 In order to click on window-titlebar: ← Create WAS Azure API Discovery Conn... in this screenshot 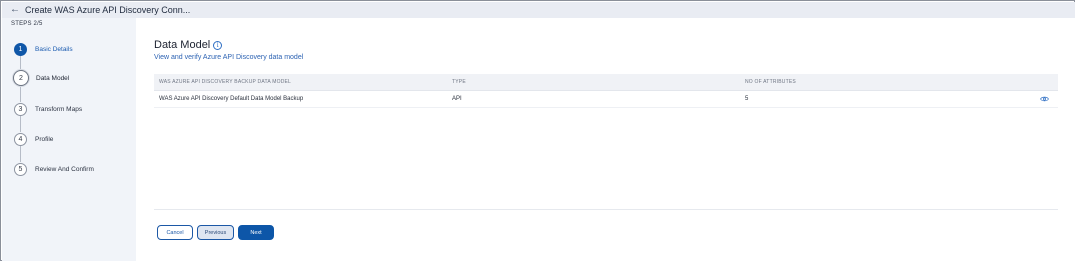, I will do `click(538, 10)`.